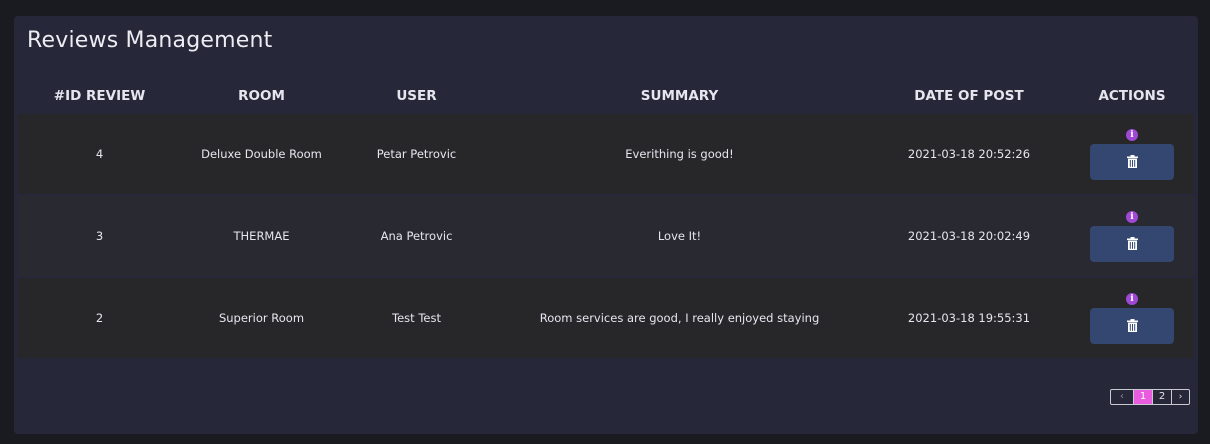 This screenshot has height=444, width=1210. Describe the element at coordinates (969, 96) in the screenshot. I see `column-header-date: DATE OF POST` at that location.